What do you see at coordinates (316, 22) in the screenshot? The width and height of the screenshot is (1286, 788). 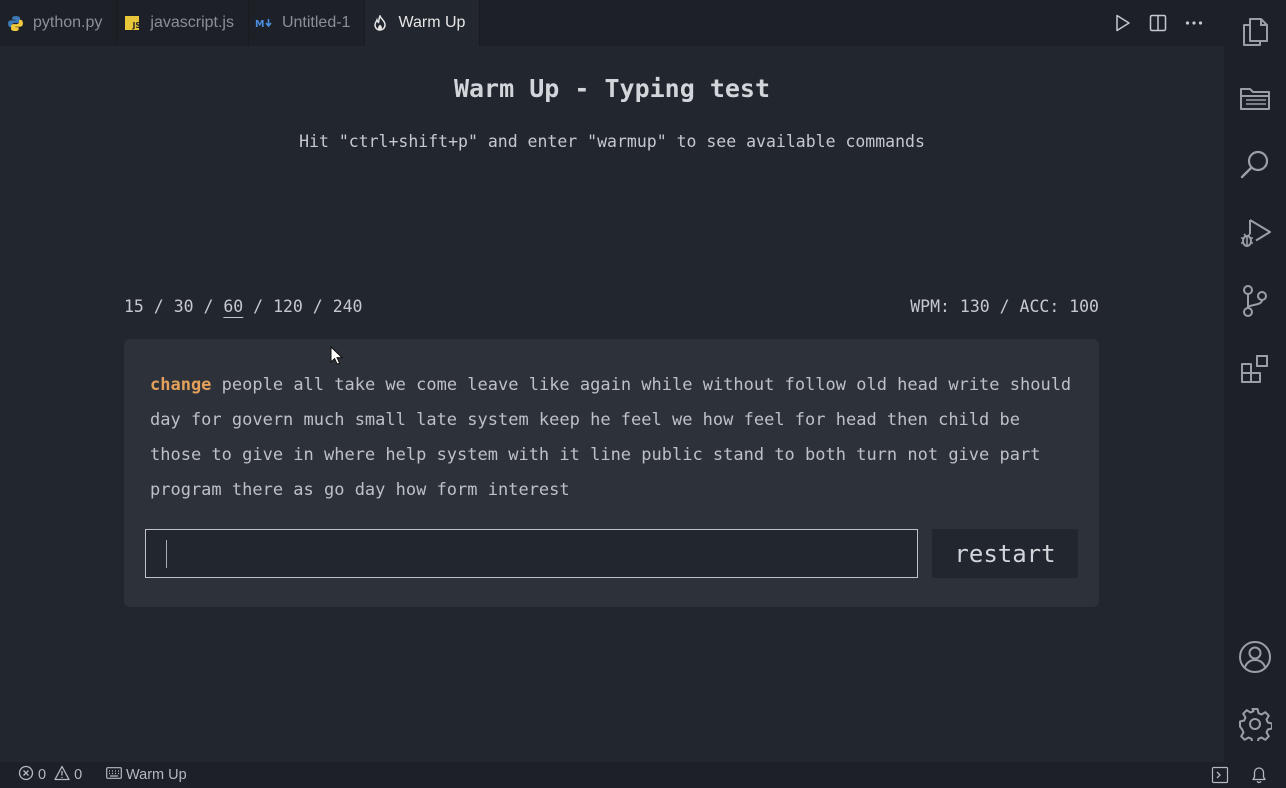 I see `tab-label: Untitled-1` at bounding box center [316, 22].